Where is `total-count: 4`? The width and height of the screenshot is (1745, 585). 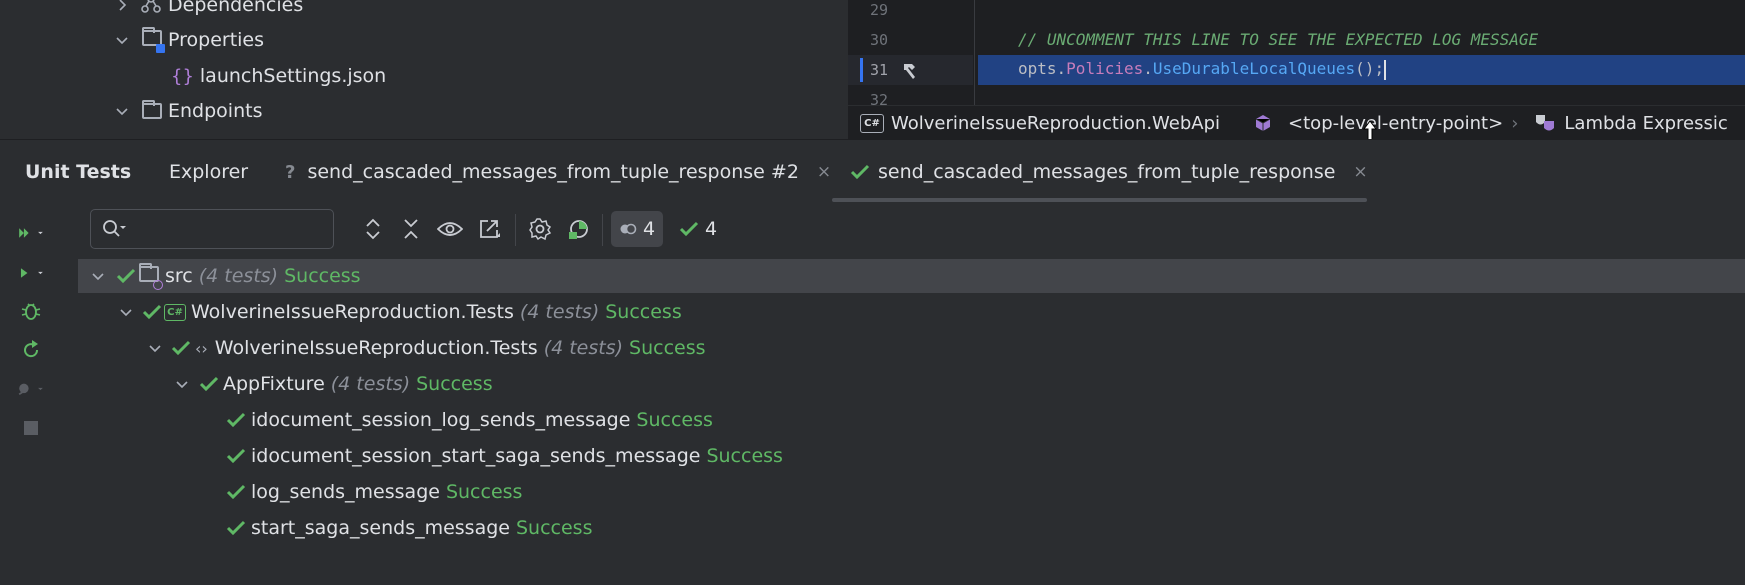
total-count: 4 is located at coordinates (649, 229).